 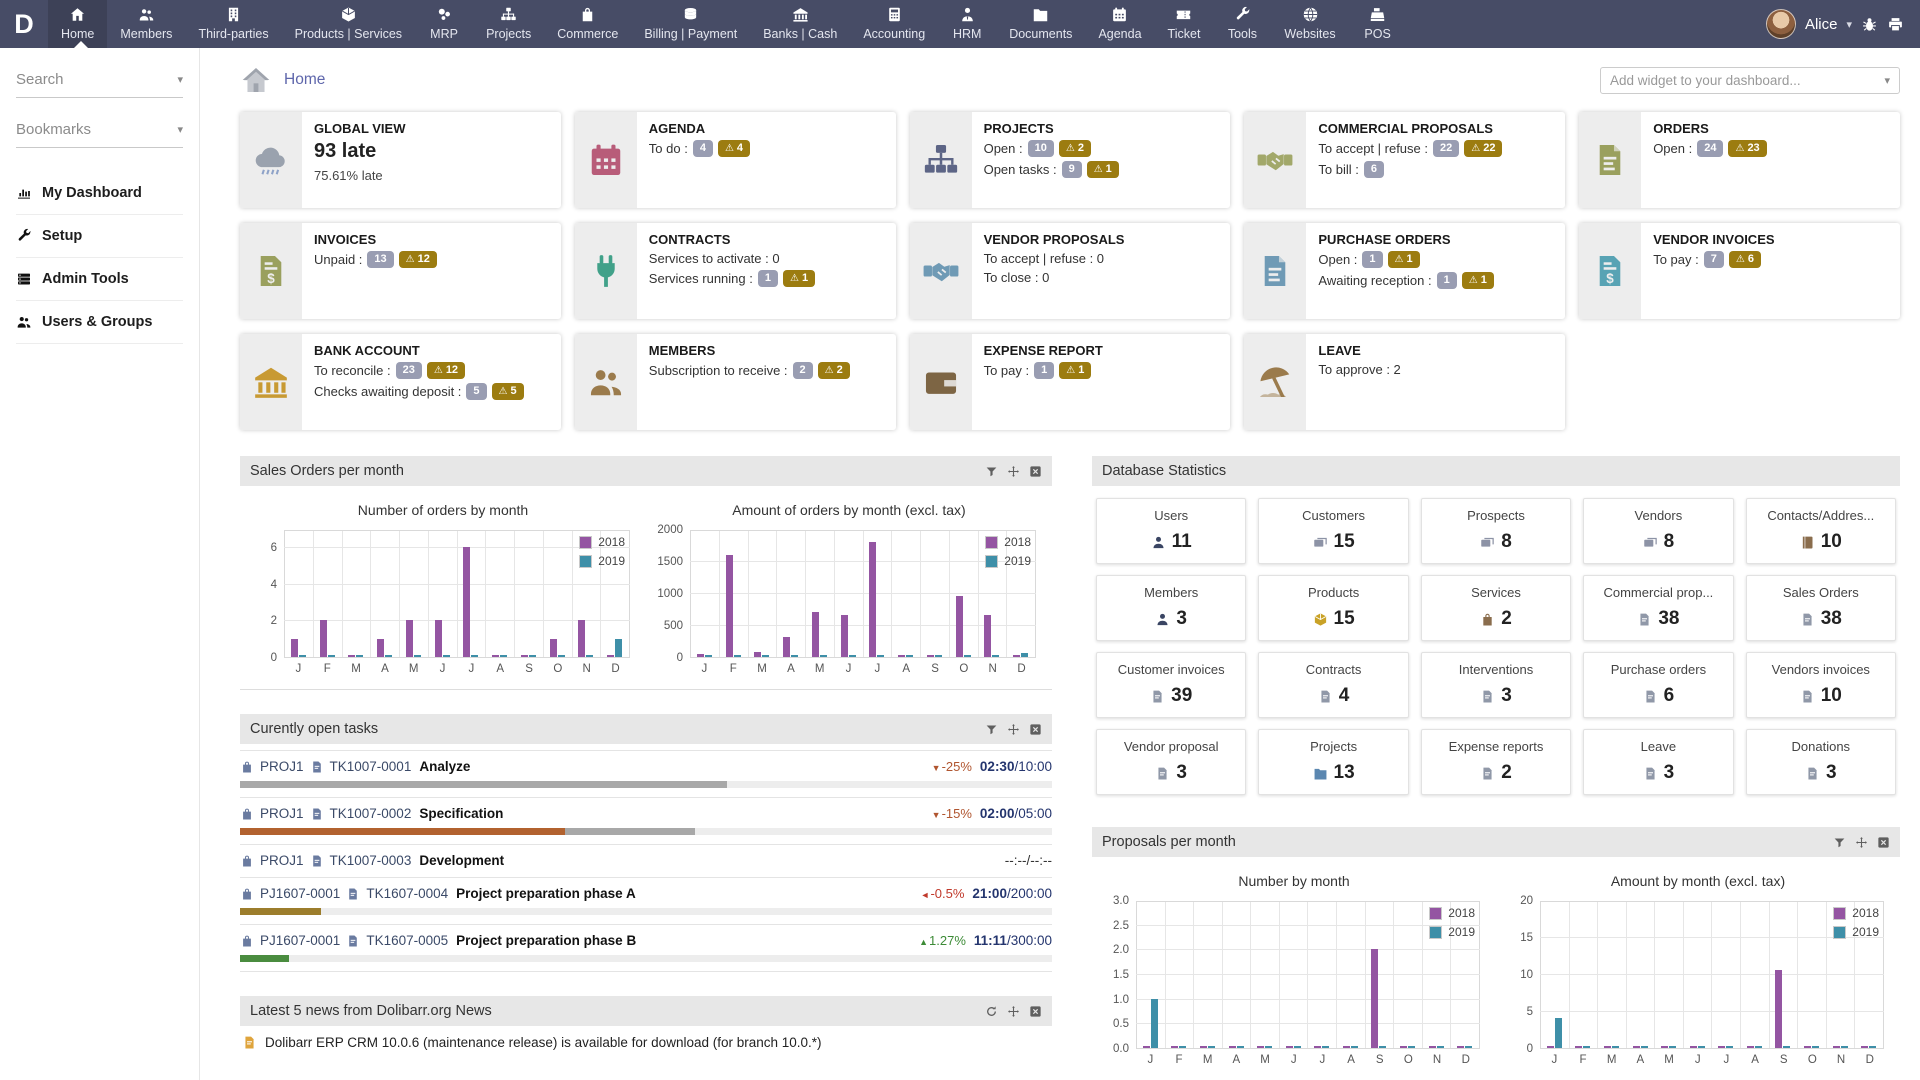 I want to click on stat-card-interventions: Interventions 3, so click(x=1496, y=685).